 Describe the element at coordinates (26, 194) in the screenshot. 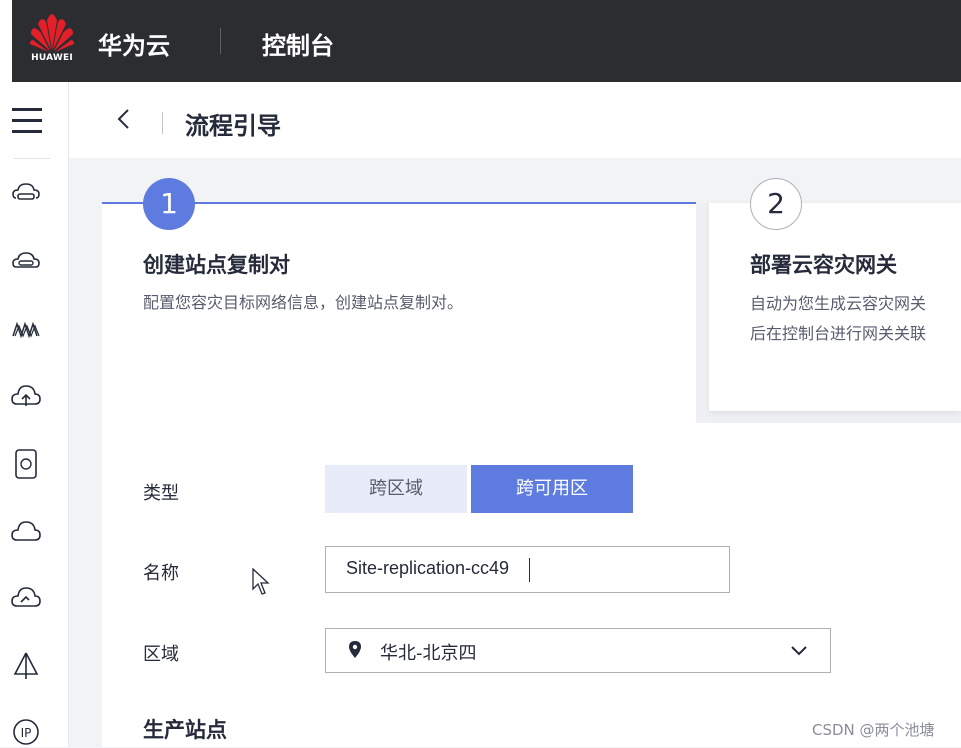

I see `cloud-server-icon` at that location.